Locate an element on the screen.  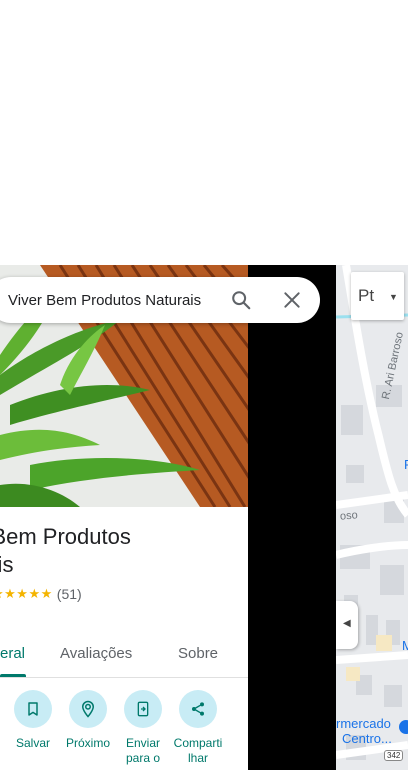
send-to-phone-button: Enviar para o is located at coordinates (143, 728).